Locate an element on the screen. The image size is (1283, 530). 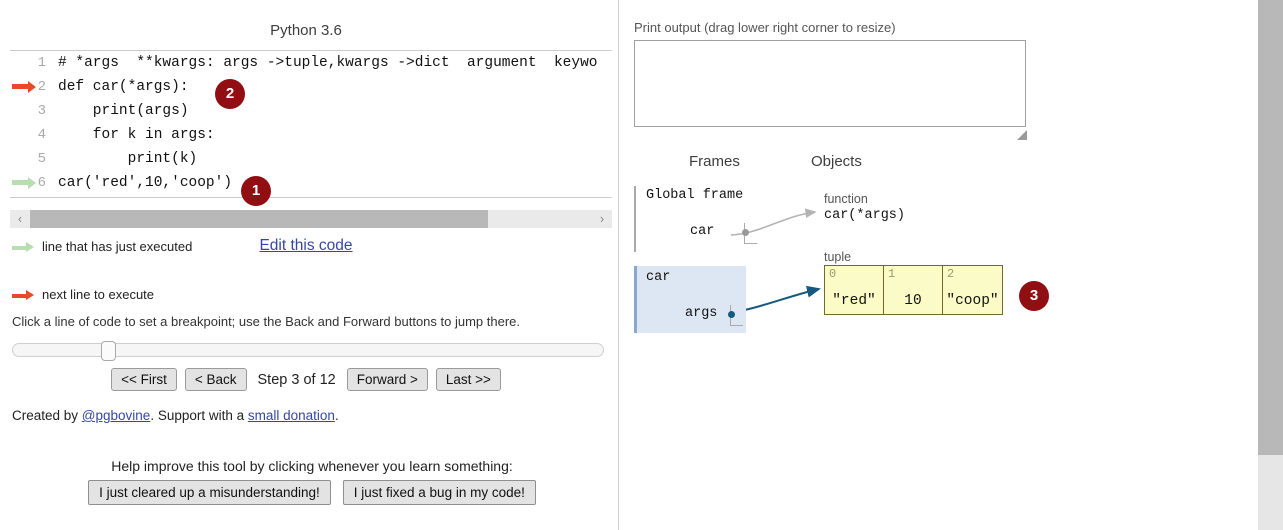
scrollbar-track is located at coordinates (311, 219).